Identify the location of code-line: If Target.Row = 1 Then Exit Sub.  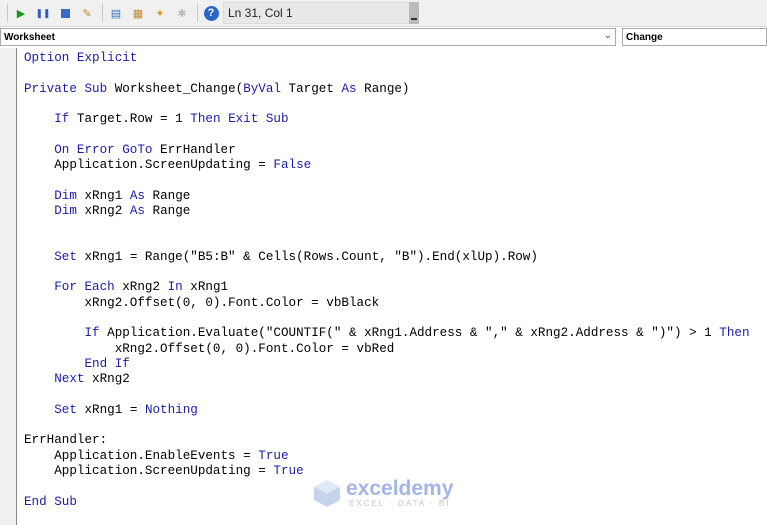
(387, 119).